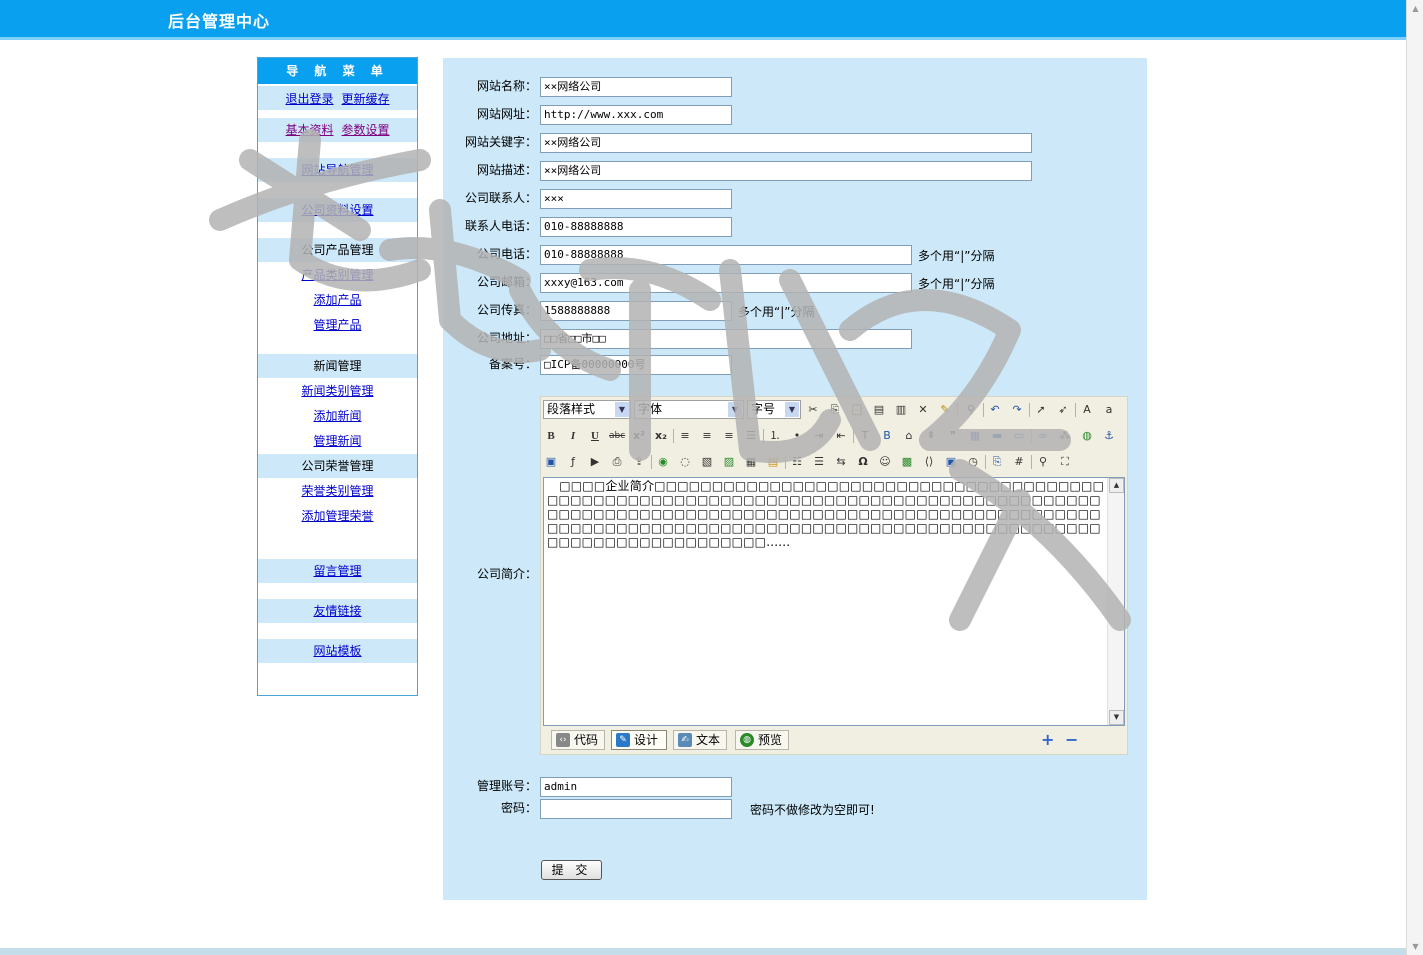  What do you see at coordinates (907, 462) in the screenshot?
I see `excel-icon: ▩` at bounding box center [907, 462].